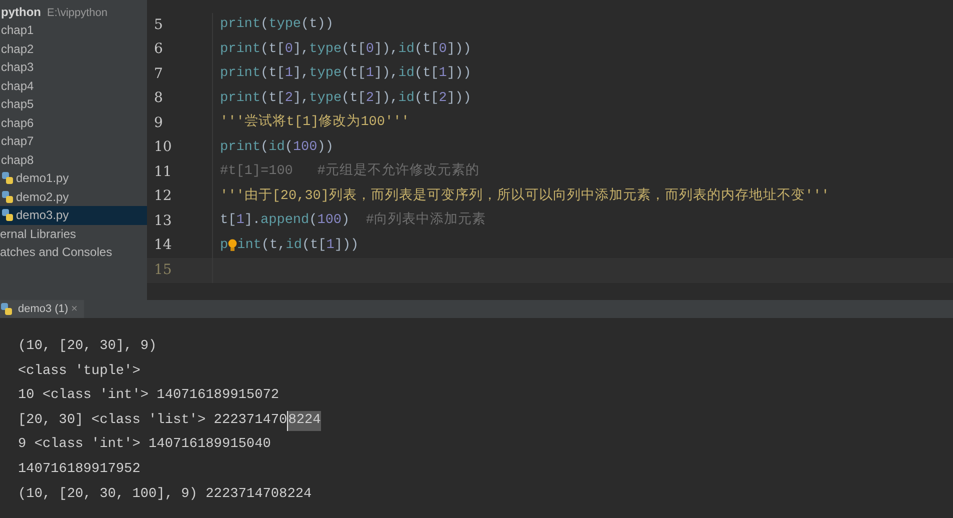 Image resolution: width=953 pixels, height=518 pixels. Describe the element at coordinates (550, 98) in the screenshot. I see `code-line: 8 print(t[2],type(t[2]),id(t[2]))` at that location.